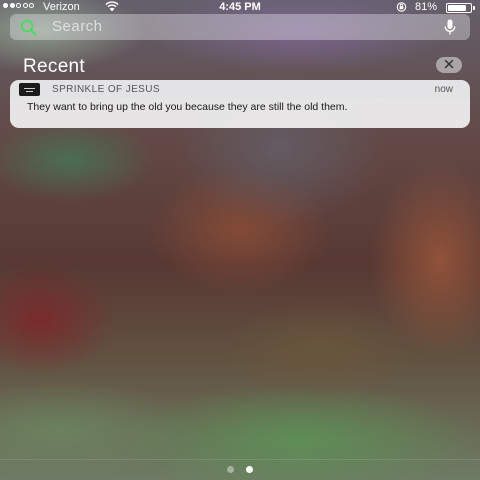 The height and width of the screenshot is (480, 480). Describe the element at coordinates (450, 30) in the screenshot. I see `microphone-icon` at that location.